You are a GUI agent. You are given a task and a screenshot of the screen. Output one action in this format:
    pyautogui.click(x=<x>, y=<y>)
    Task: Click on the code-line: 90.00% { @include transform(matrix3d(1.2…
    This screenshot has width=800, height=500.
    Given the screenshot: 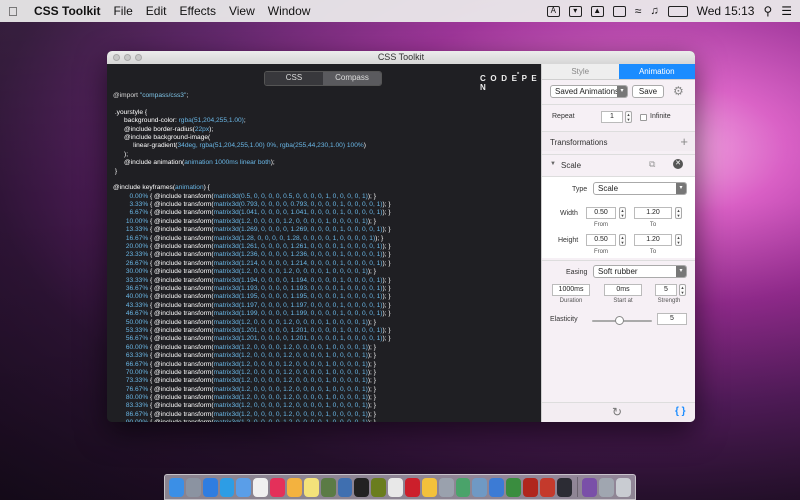 What is the action you would take?
    pyautogui.click(x=325, y=420)
    